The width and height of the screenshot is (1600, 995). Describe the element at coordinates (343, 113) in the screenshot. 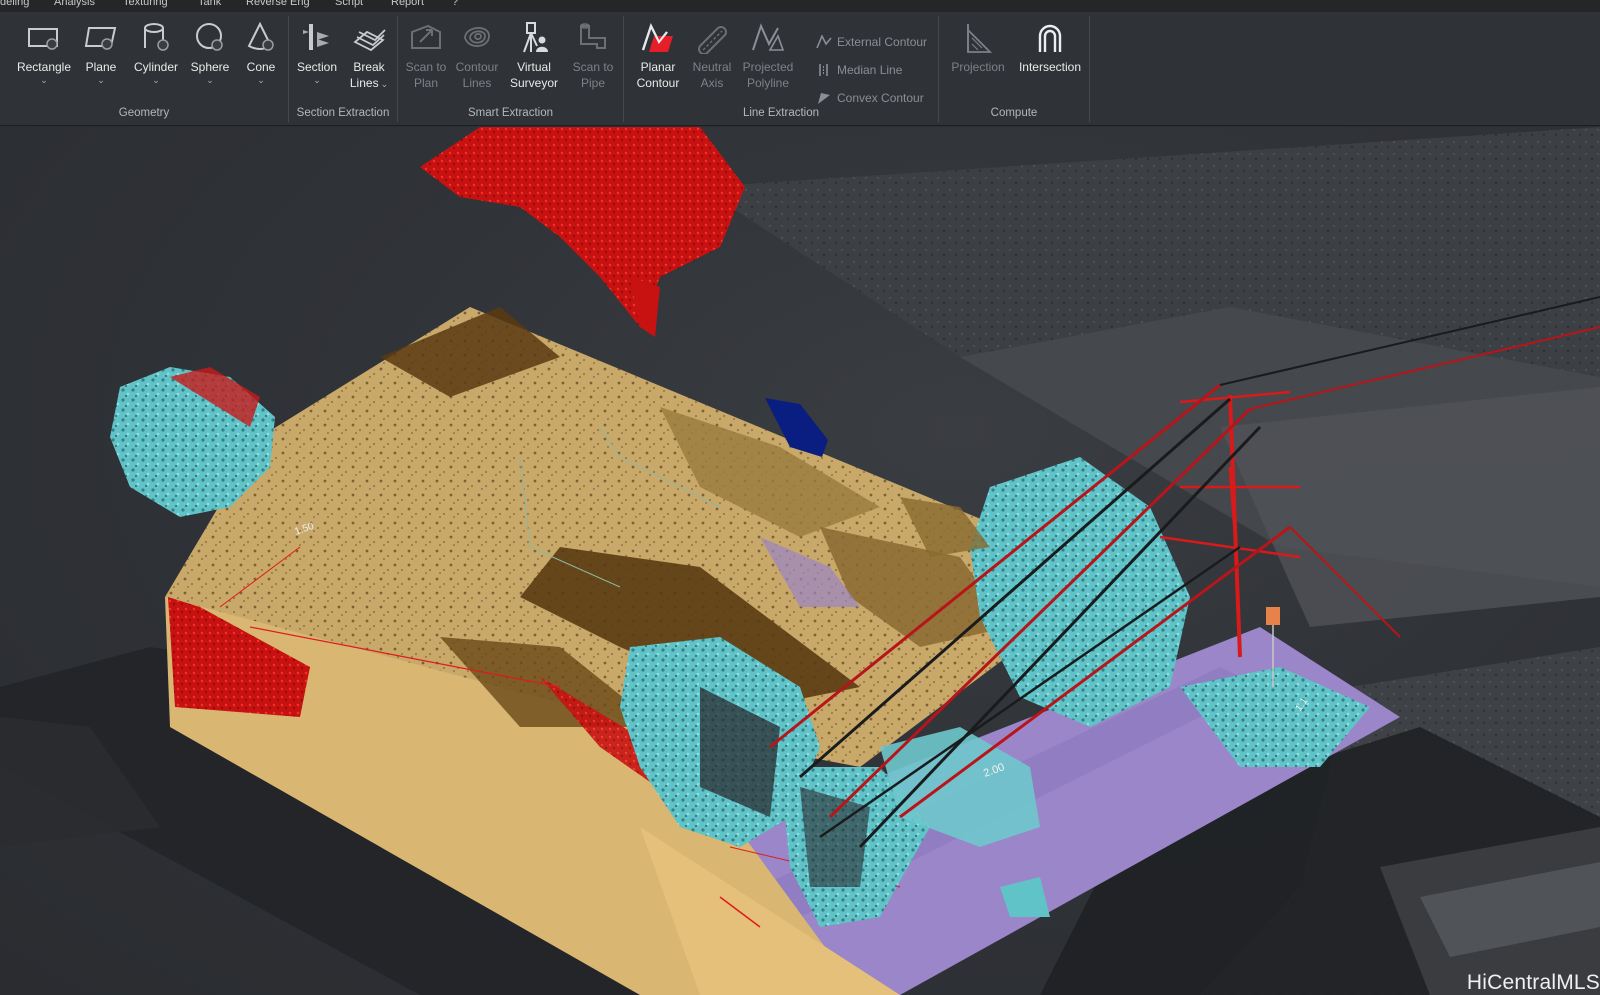

I see `group-label-section-extraction: Section Extraction` at that location.